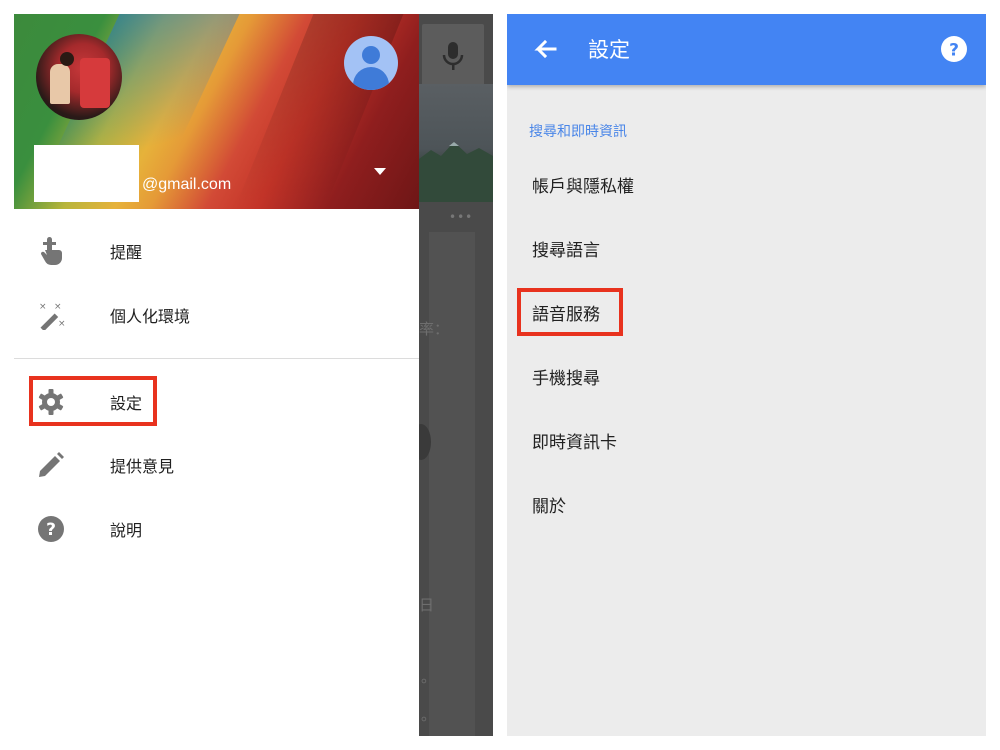 This screenshot has height=750, width=1000. What do you see at coordinates (142, 466) in the screenshot?
I see `drawer-item-label: 提供意見` at bounding box center [142, 466].